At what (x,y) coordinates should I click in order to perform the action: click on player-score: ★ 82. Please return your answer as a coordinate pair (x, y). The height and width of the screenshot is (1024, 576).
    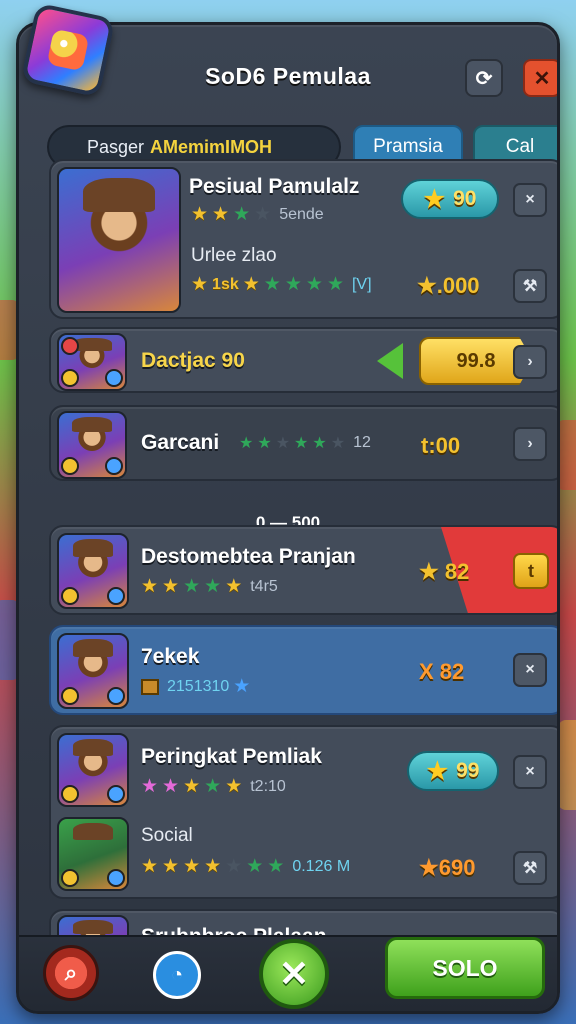
    Looking at the image, I should click on (444, 571).